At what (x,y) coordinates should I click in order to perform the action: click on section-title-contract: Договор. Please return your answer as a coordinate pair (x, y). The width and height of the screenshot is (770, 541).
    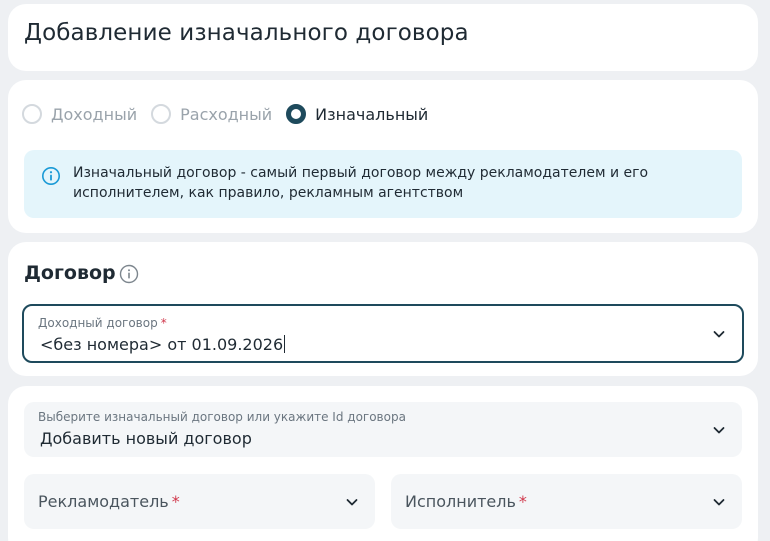
    Looking at the image, I should click on (70, 273).